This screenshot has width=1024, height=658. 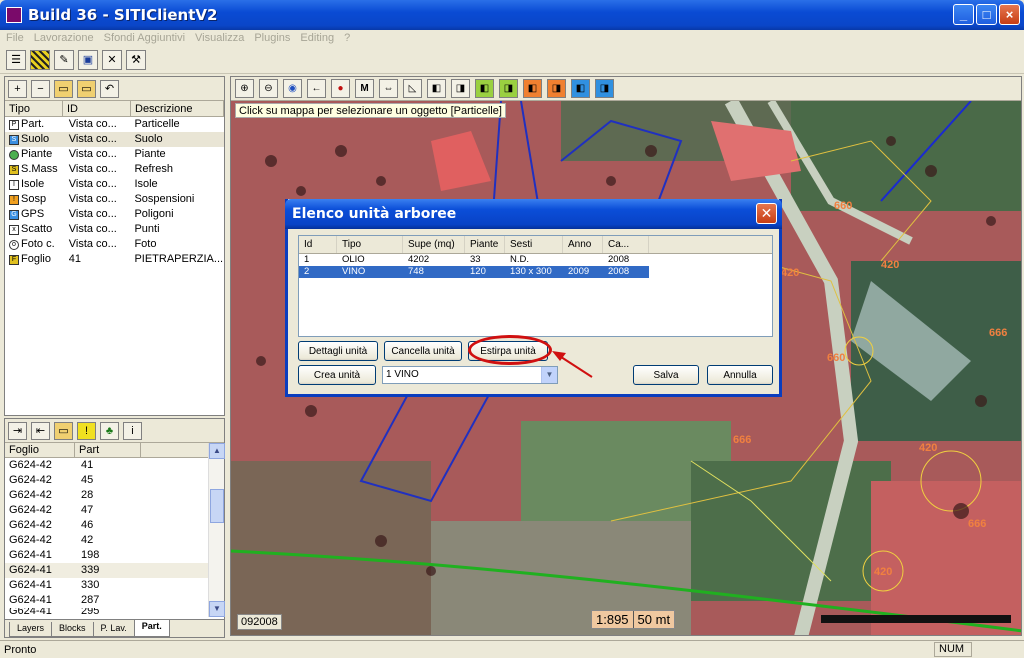 What do you see at coordinates (766, 213) in the screenshot?
I see `dialog-close-icon: ✕` at bounding box center [766, 213].